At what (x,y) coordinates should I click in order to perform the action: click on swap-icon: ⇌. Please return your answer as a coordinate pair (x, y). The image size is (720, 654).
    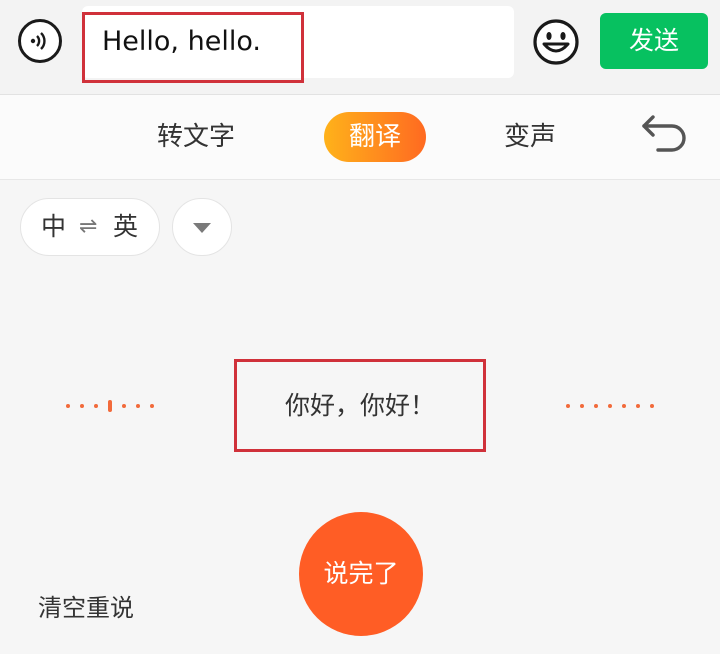
    Looking at the image, I should click on (88, 226).